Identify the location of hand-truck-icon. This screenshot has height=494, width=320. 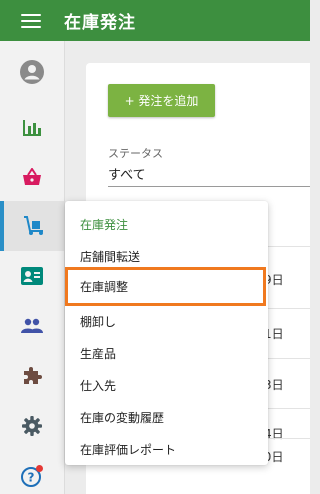
(33, 225).